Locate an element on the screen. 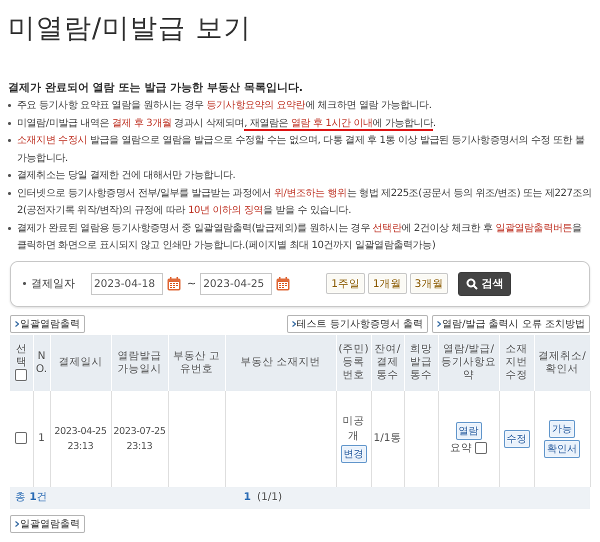 This screenshot has width=600, height=542. certificate-button: 확인서 is located at coordinates (562, 449).